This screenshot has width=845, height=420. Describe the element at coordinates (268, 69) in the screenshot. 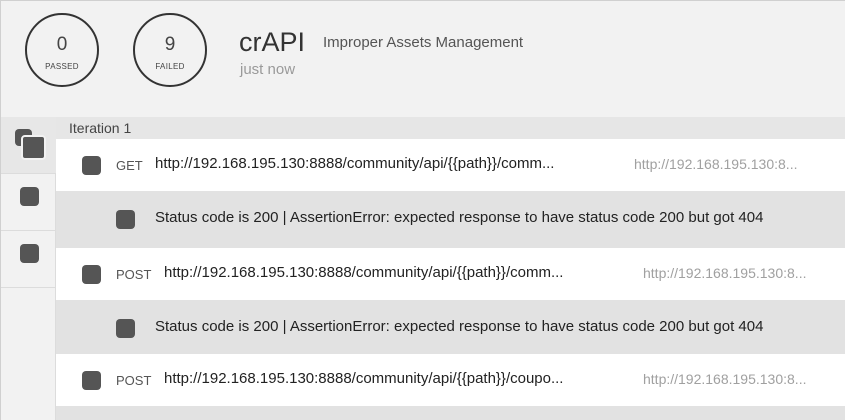

I see `run-timestamp: just now` at that location.